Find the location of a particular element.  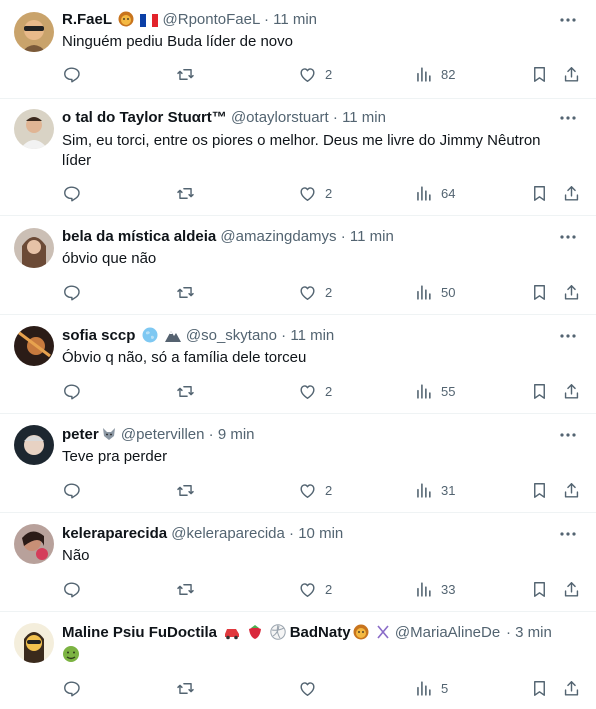

like-button is located at coordinates (311, 688).